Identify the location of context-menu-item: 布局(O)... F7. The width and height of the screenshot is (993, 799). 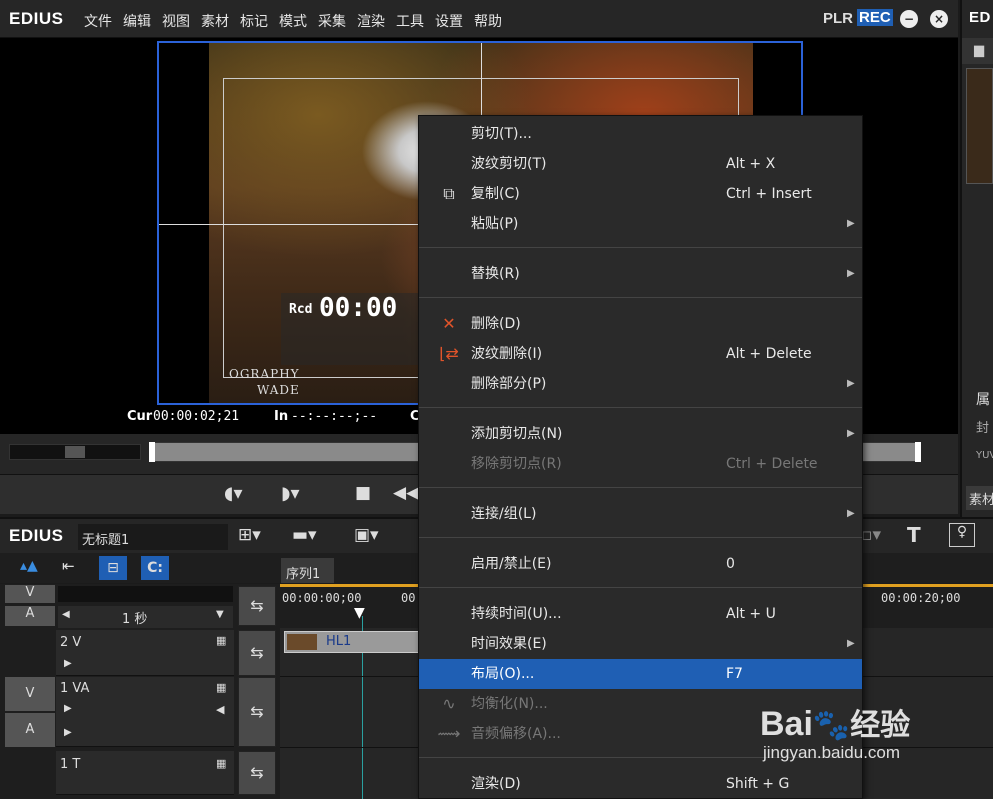
(640, 674).